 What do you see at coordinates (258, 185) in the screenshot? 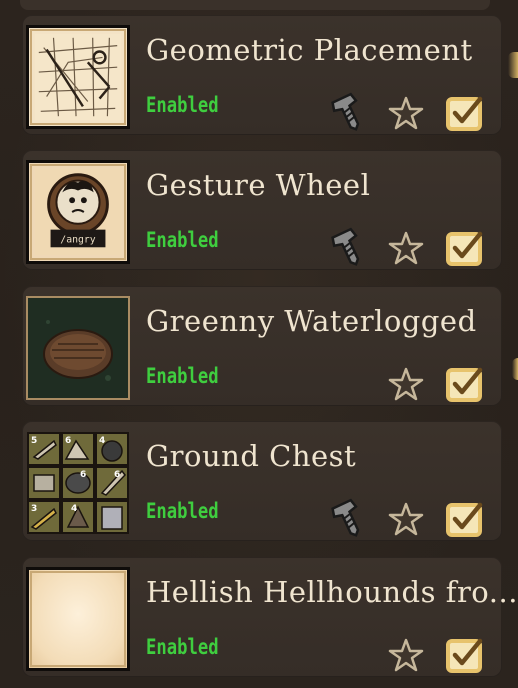
I see `mod-title: Gesture Wheel` at bounding box center [258, 185].